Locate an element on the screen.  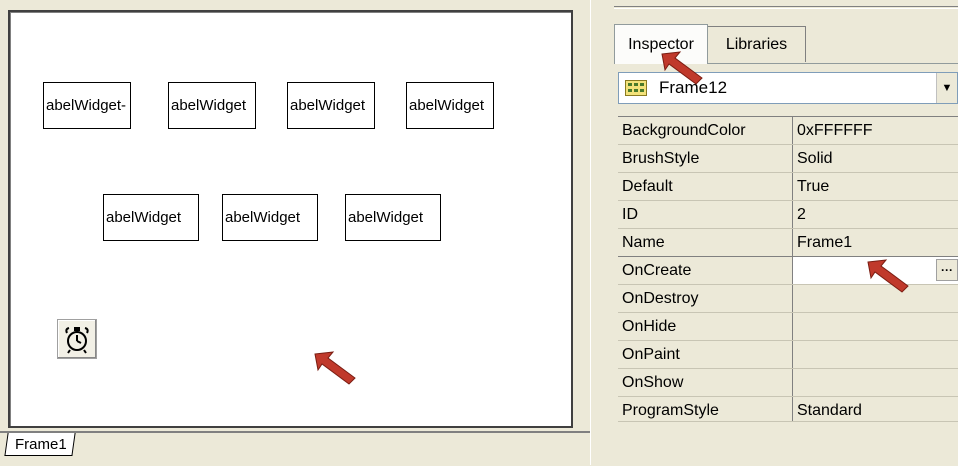
frame-icon is located at coordinates (636, 88).